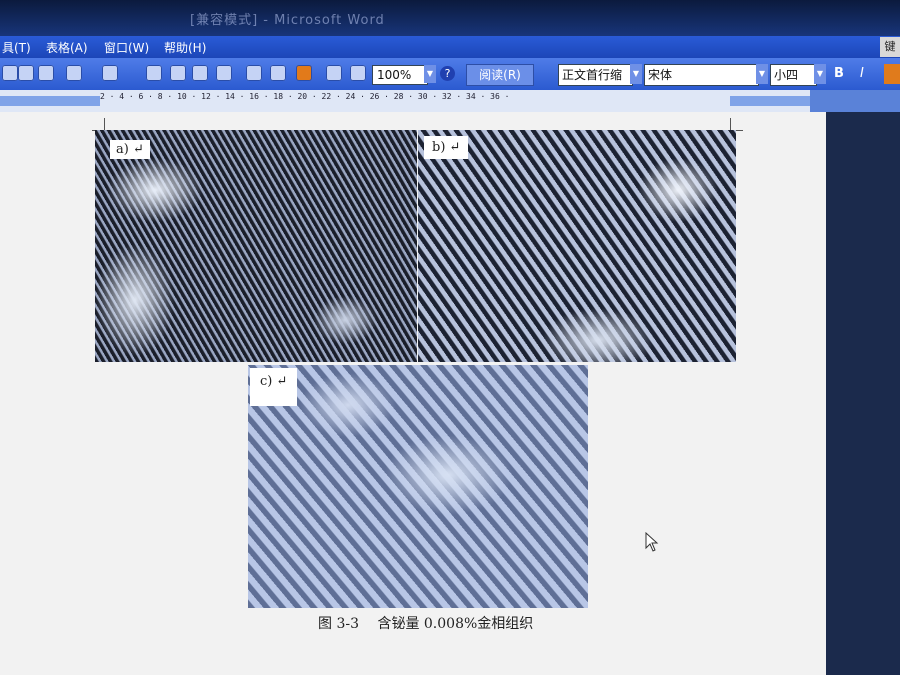  What do you see at coordinates (274, 387) in the screenshot?
I see `figure-c-label: c) ↵` at bounding box center [274, 387].